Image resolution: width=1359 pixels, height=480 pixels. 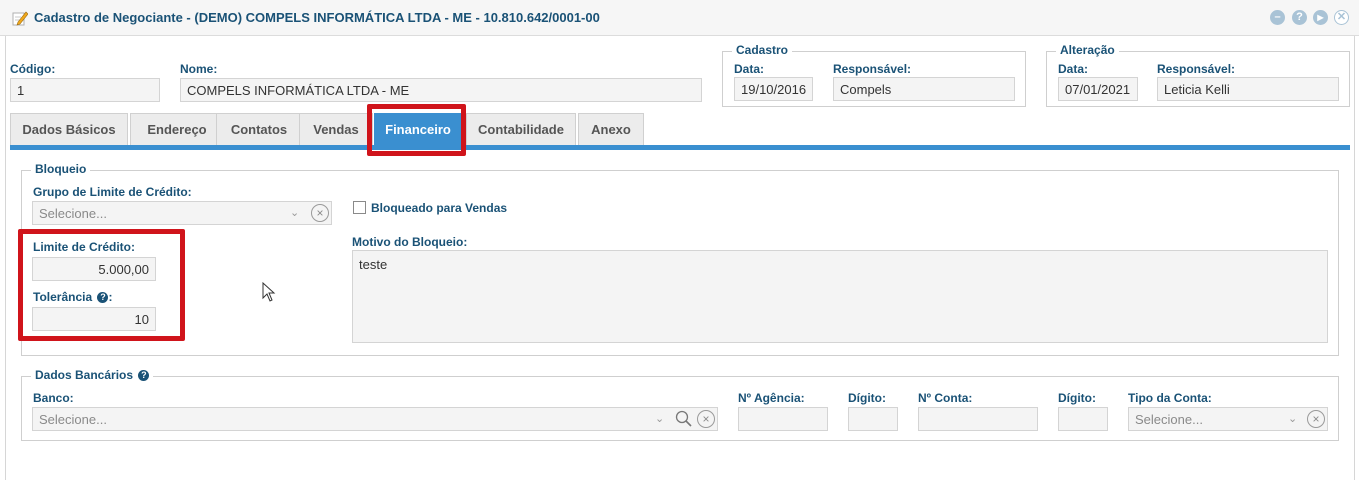 I want to click on bloqueado-checkbox, so click(x=359, y=207).